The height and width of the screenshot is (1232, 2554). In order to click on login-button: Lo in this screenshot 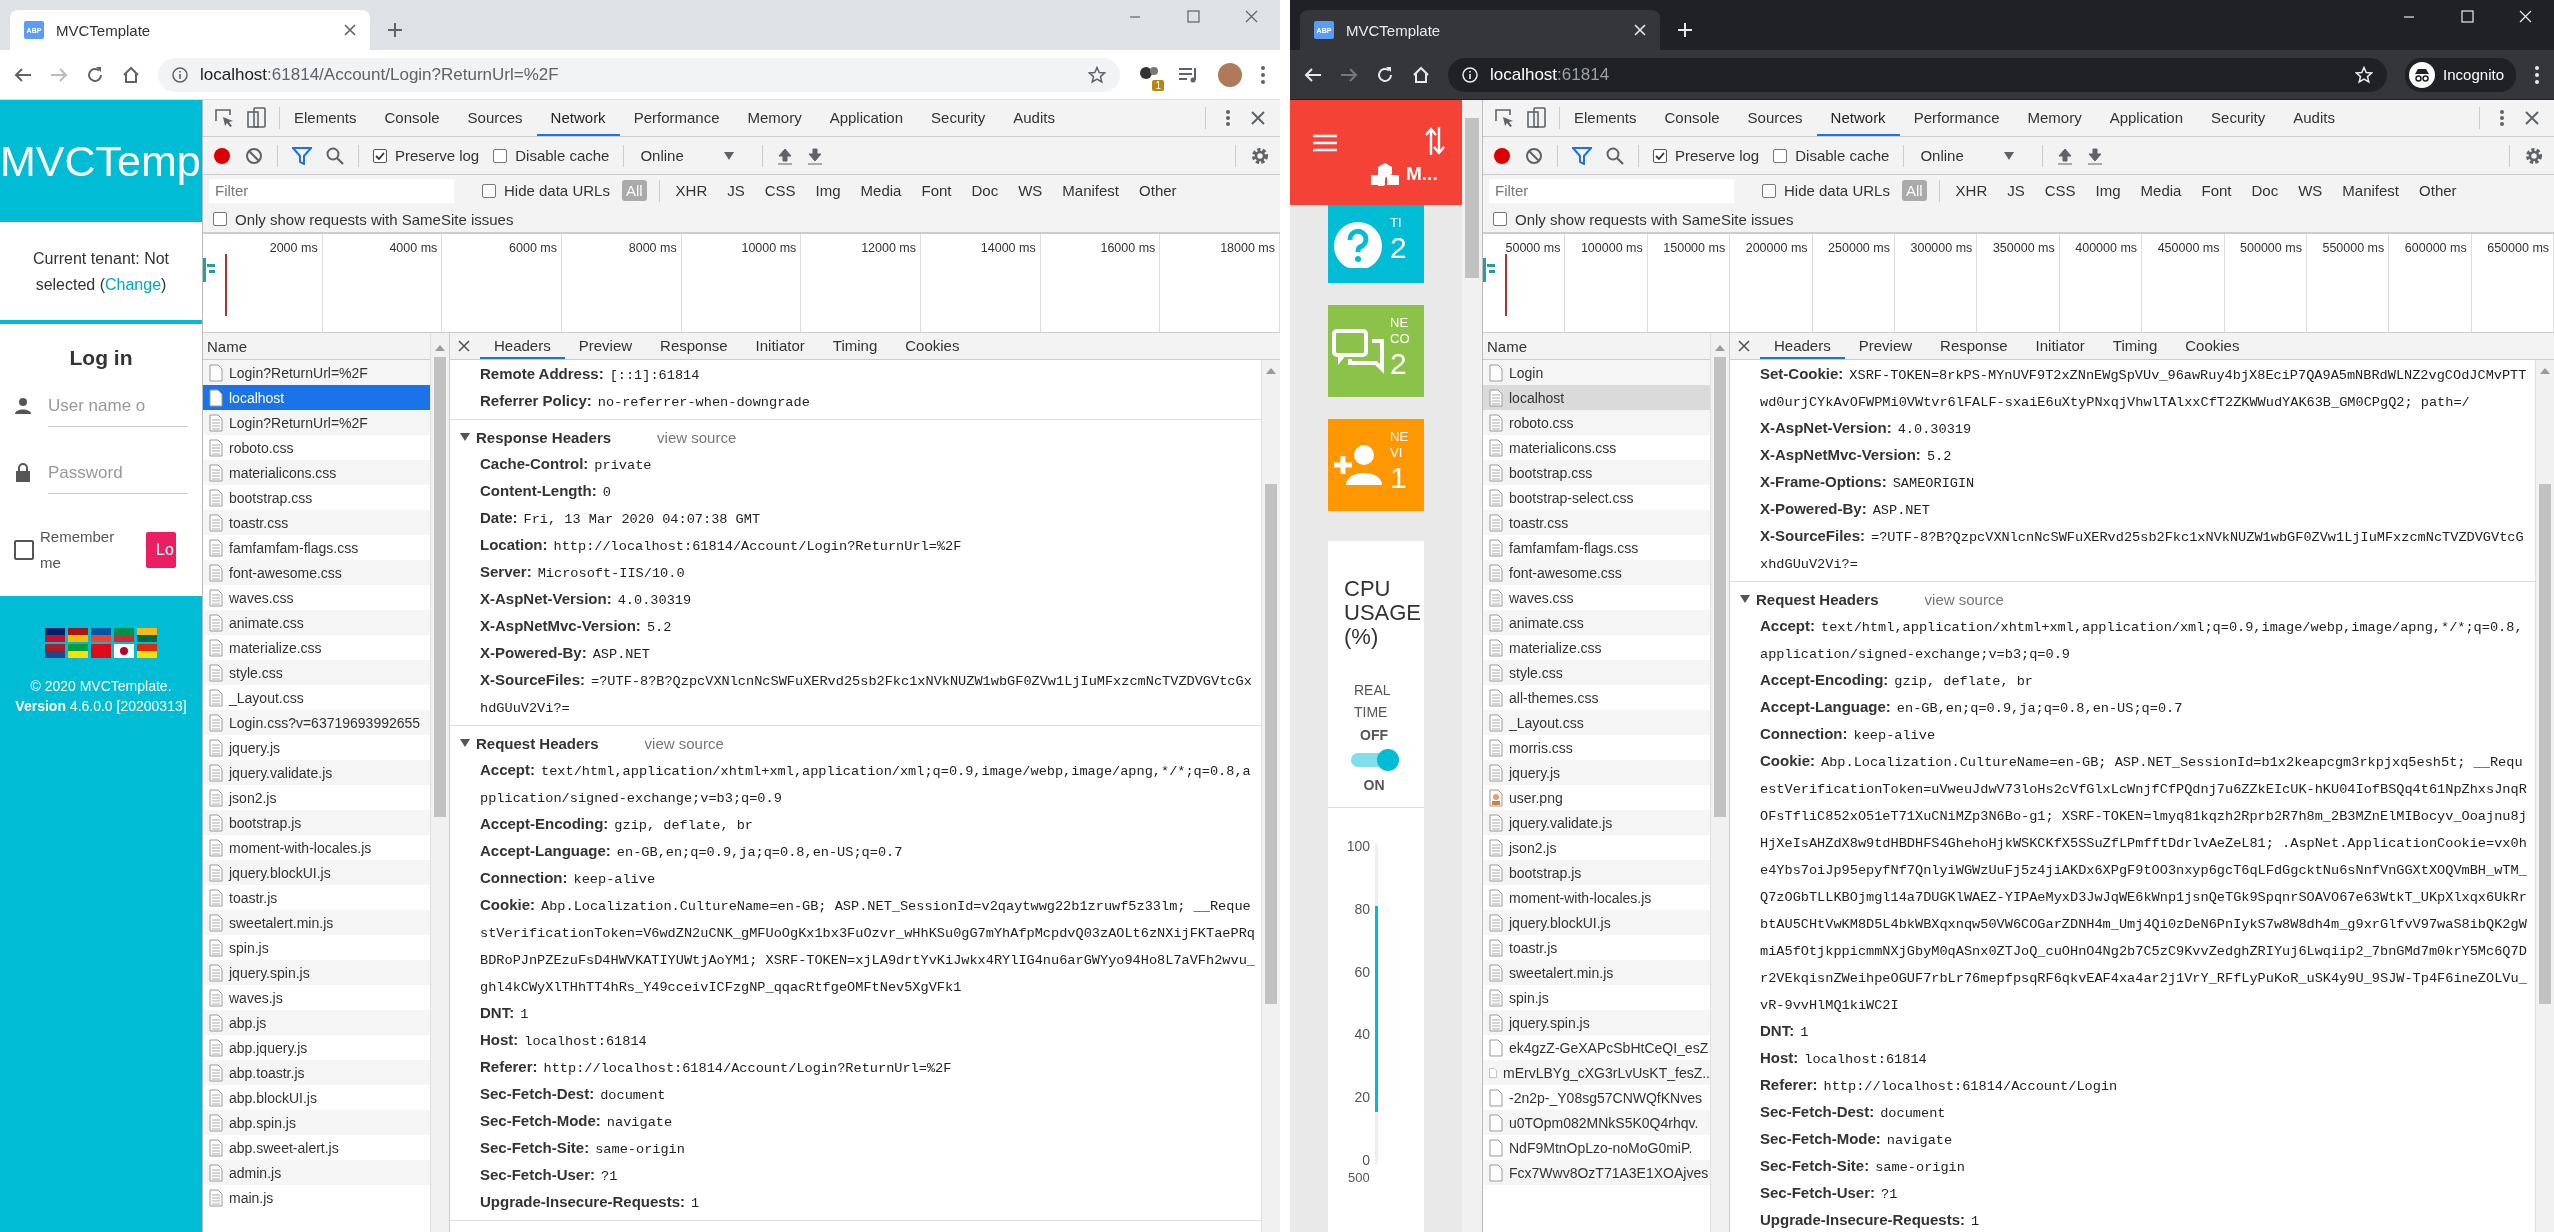, I will do `click(161, 550)`.